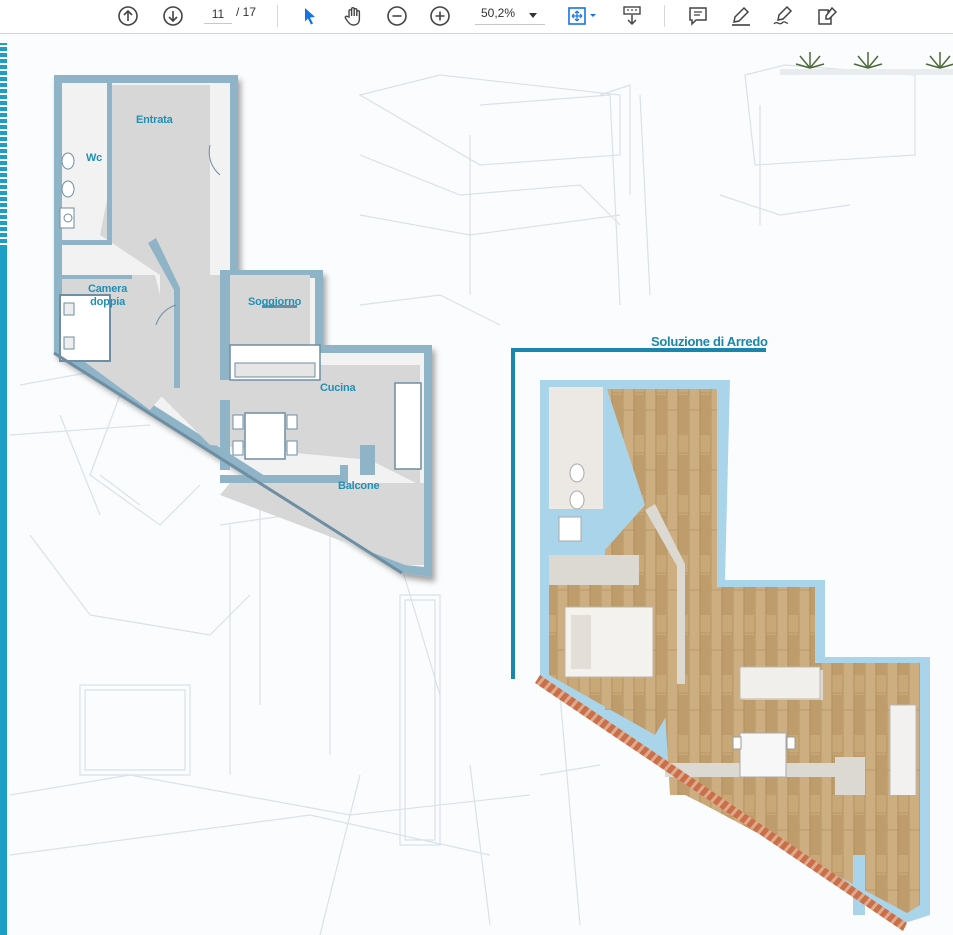  Describe the element at coordinates (784, 16) in the screenshot. I see `sign-icon` at that location.